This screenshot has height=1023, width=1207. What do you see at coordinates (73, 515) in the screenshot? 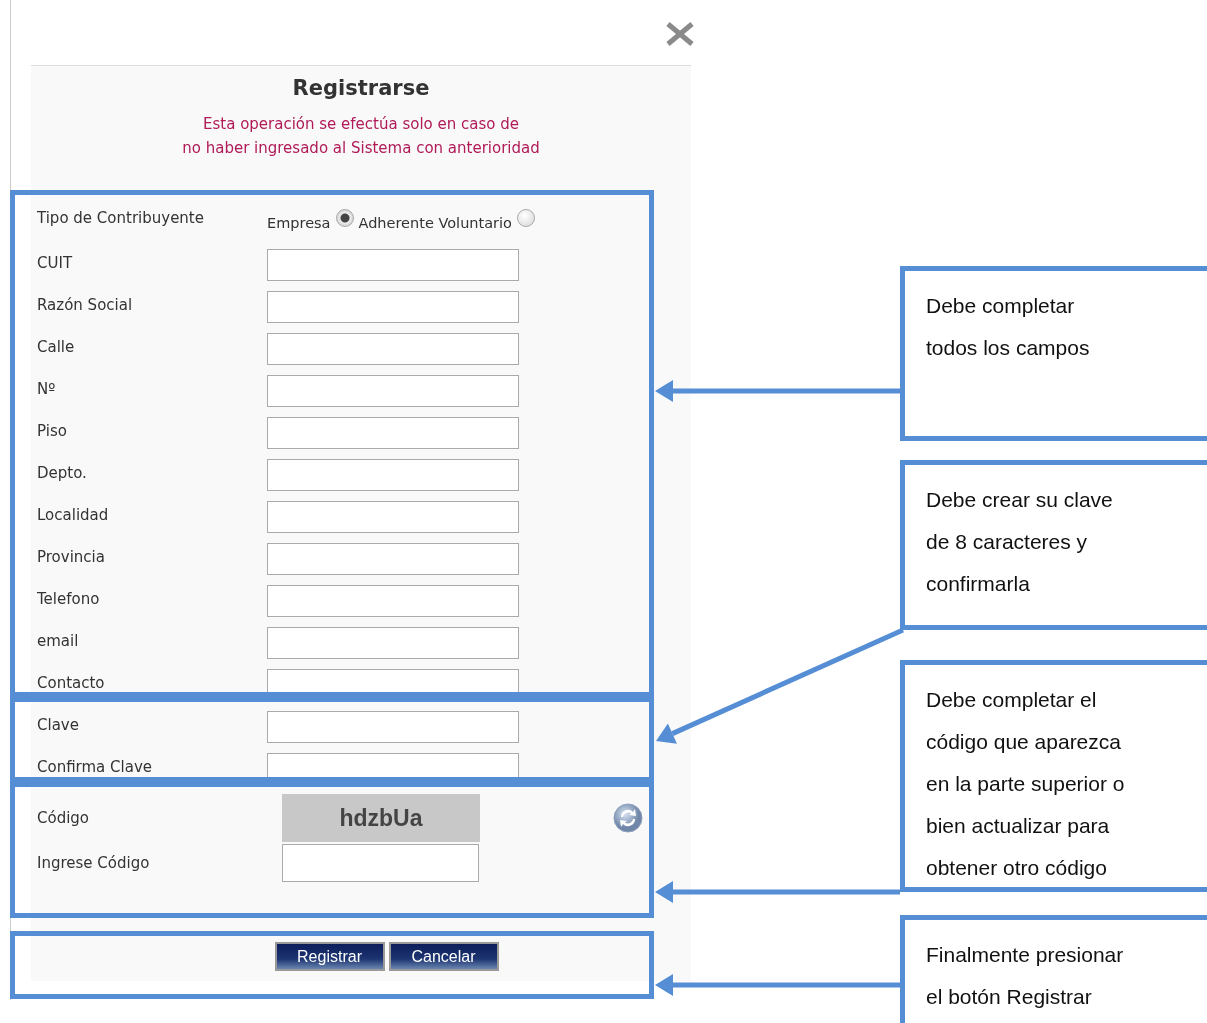
I see `field-label: Localidad` at bounding box center [73, 515].